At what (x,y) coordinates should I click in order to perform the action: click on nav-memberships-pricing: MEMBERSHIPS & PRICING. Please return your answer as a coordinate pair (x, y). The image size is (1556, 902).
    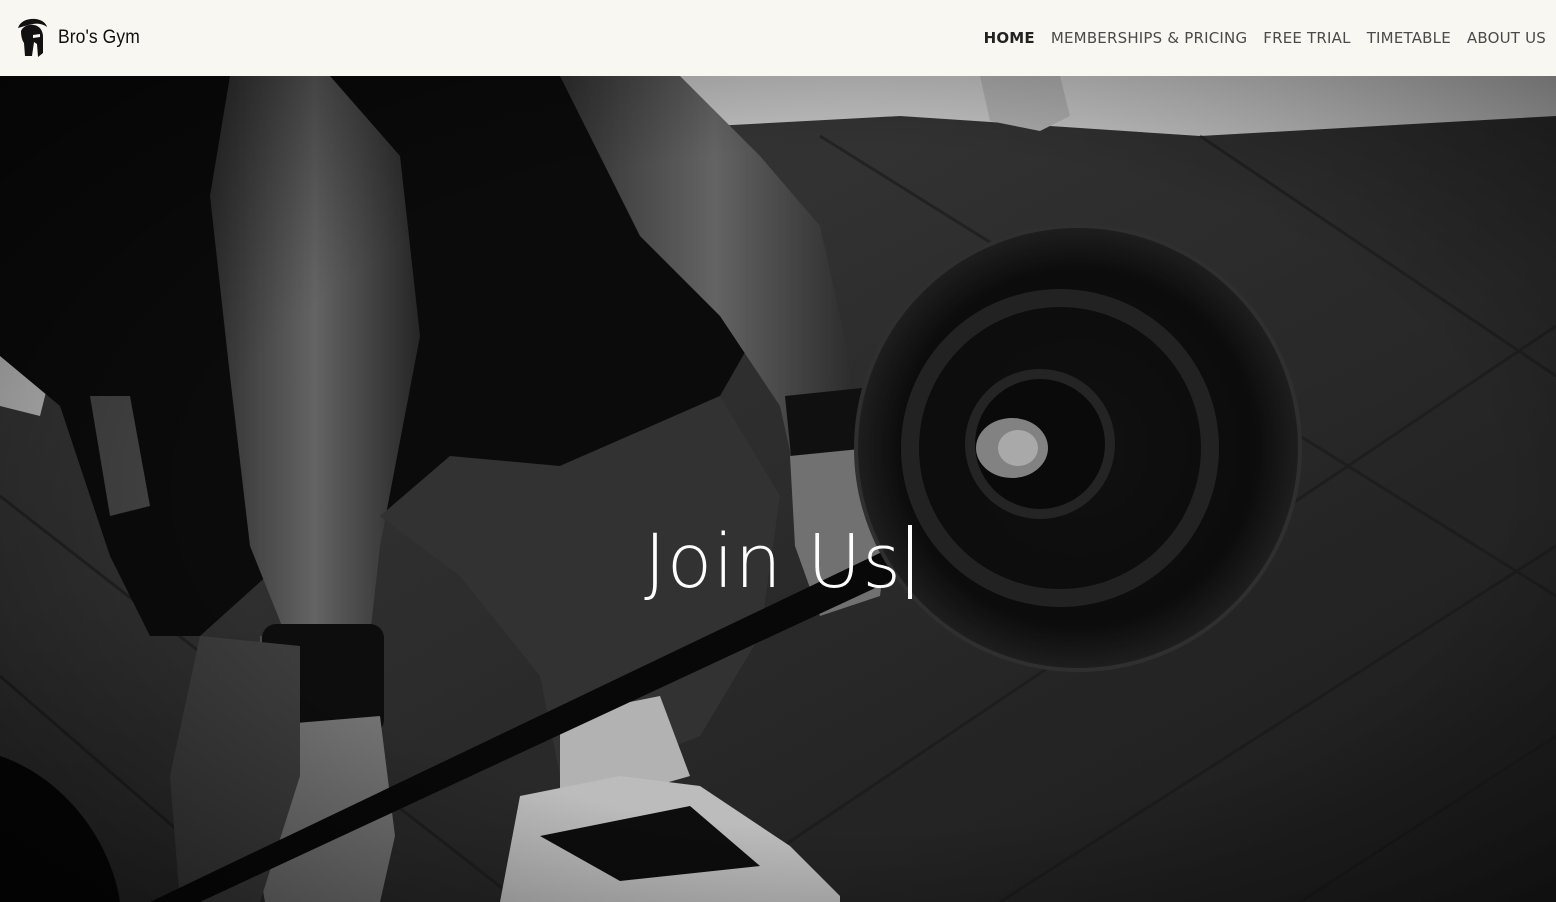
    Looking at the image, I should click on (1149, 38).